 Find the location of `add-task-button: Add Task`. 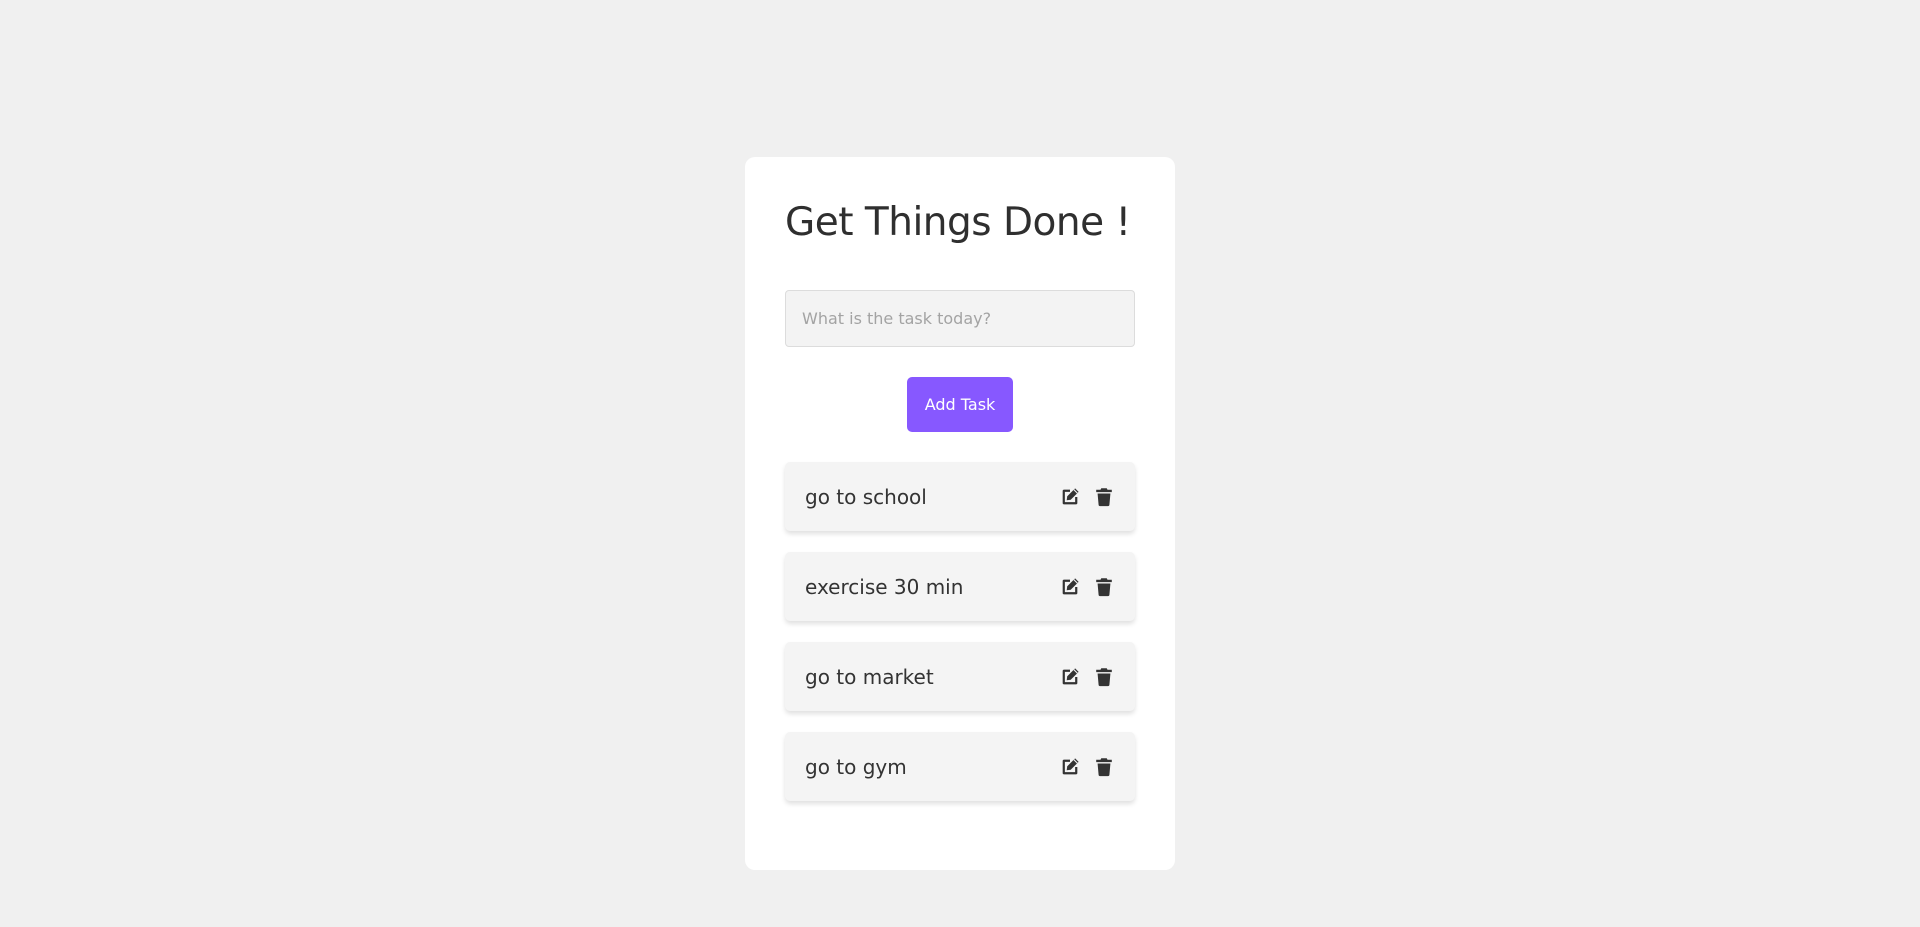

add-task-button: Add Task is located at coordinates (960, 404).